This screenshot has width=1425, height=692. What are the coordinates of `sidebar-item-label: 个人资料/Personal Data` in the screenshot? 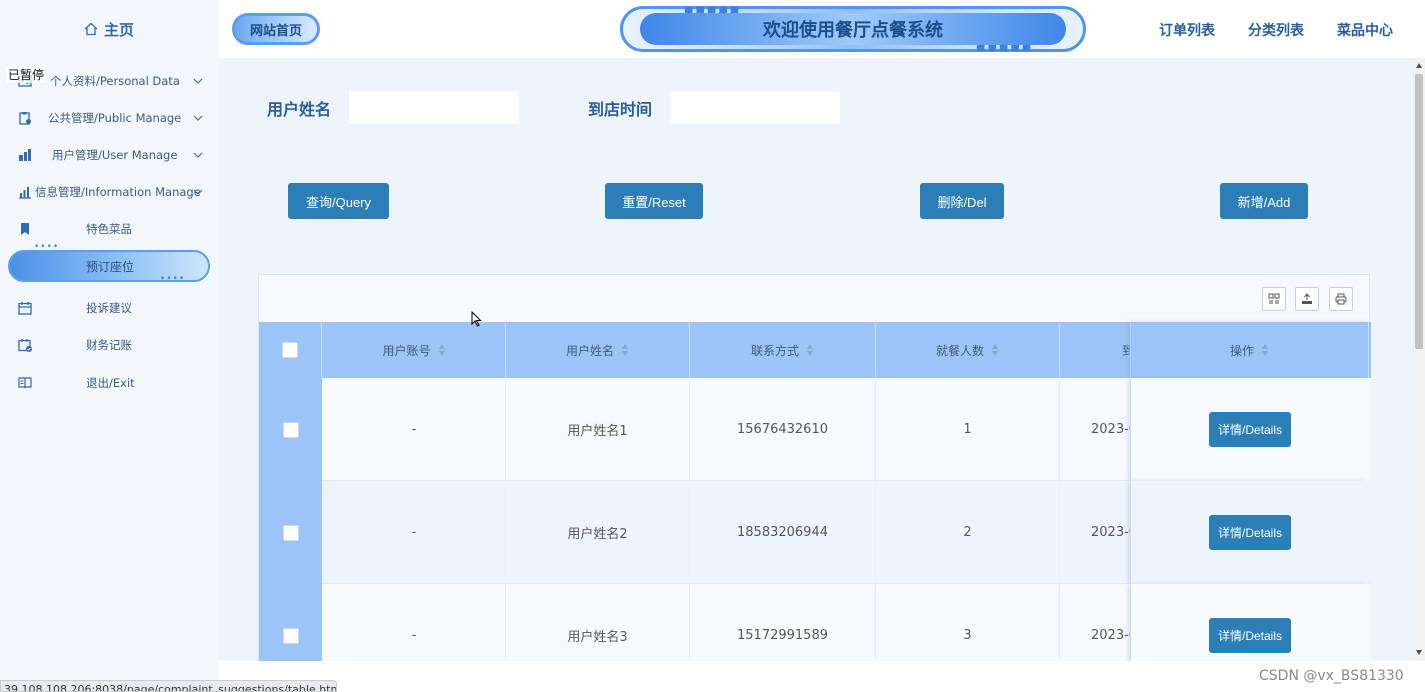 It's located at (115, 81).